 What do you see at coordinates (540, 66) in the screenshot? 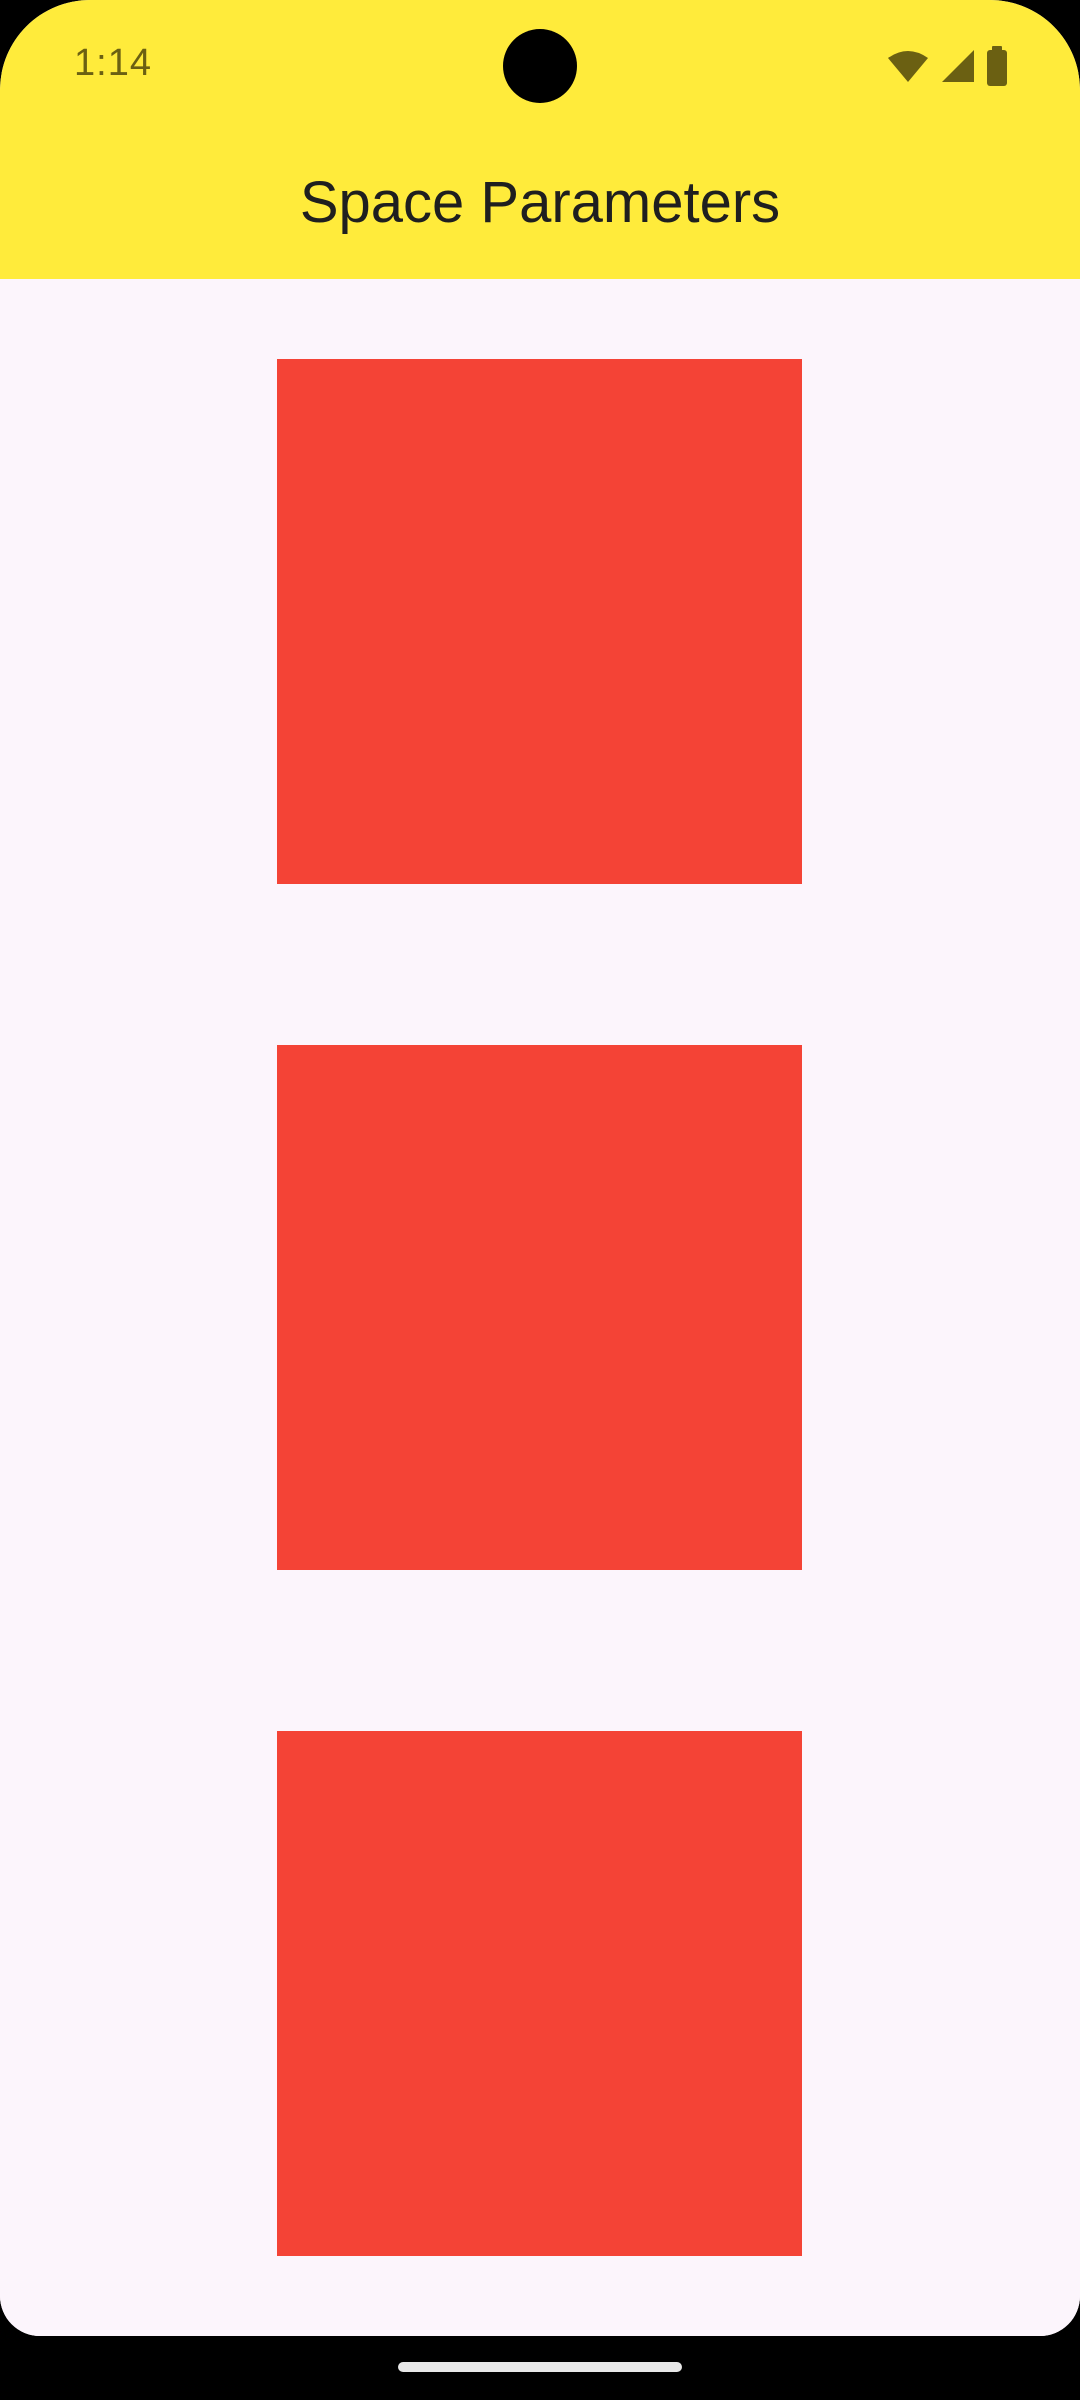
I see `front-camera-cutout` at bounding box center [540, 66].